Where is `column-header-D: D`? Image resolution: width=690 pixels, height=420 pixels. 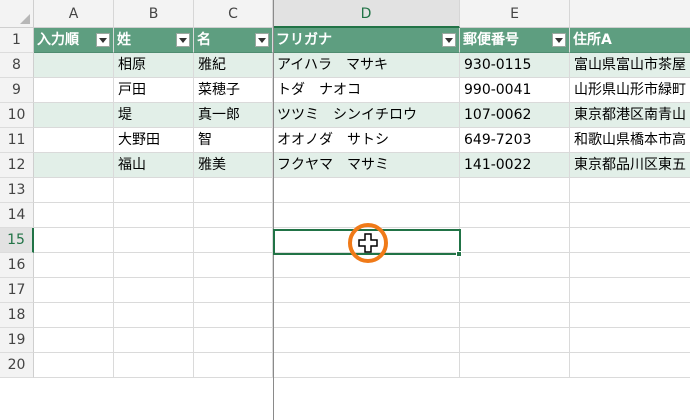 column-header-D: D is located at coordinates (366, 14).